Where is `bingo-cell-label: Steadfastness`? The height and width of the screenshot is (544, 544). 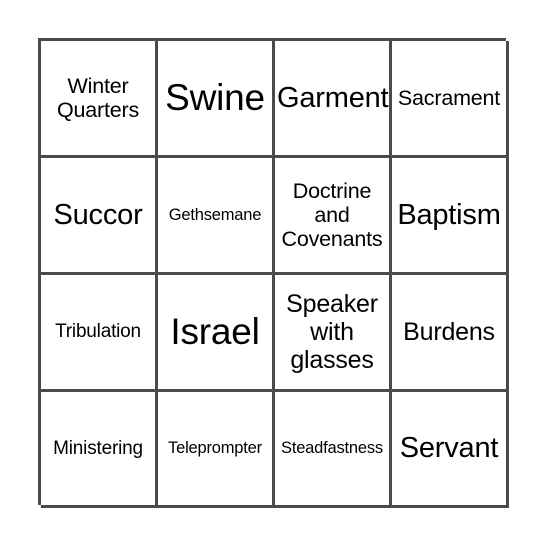 bingo-cell-label: Steadfastness is located at coordinates (332, 448).